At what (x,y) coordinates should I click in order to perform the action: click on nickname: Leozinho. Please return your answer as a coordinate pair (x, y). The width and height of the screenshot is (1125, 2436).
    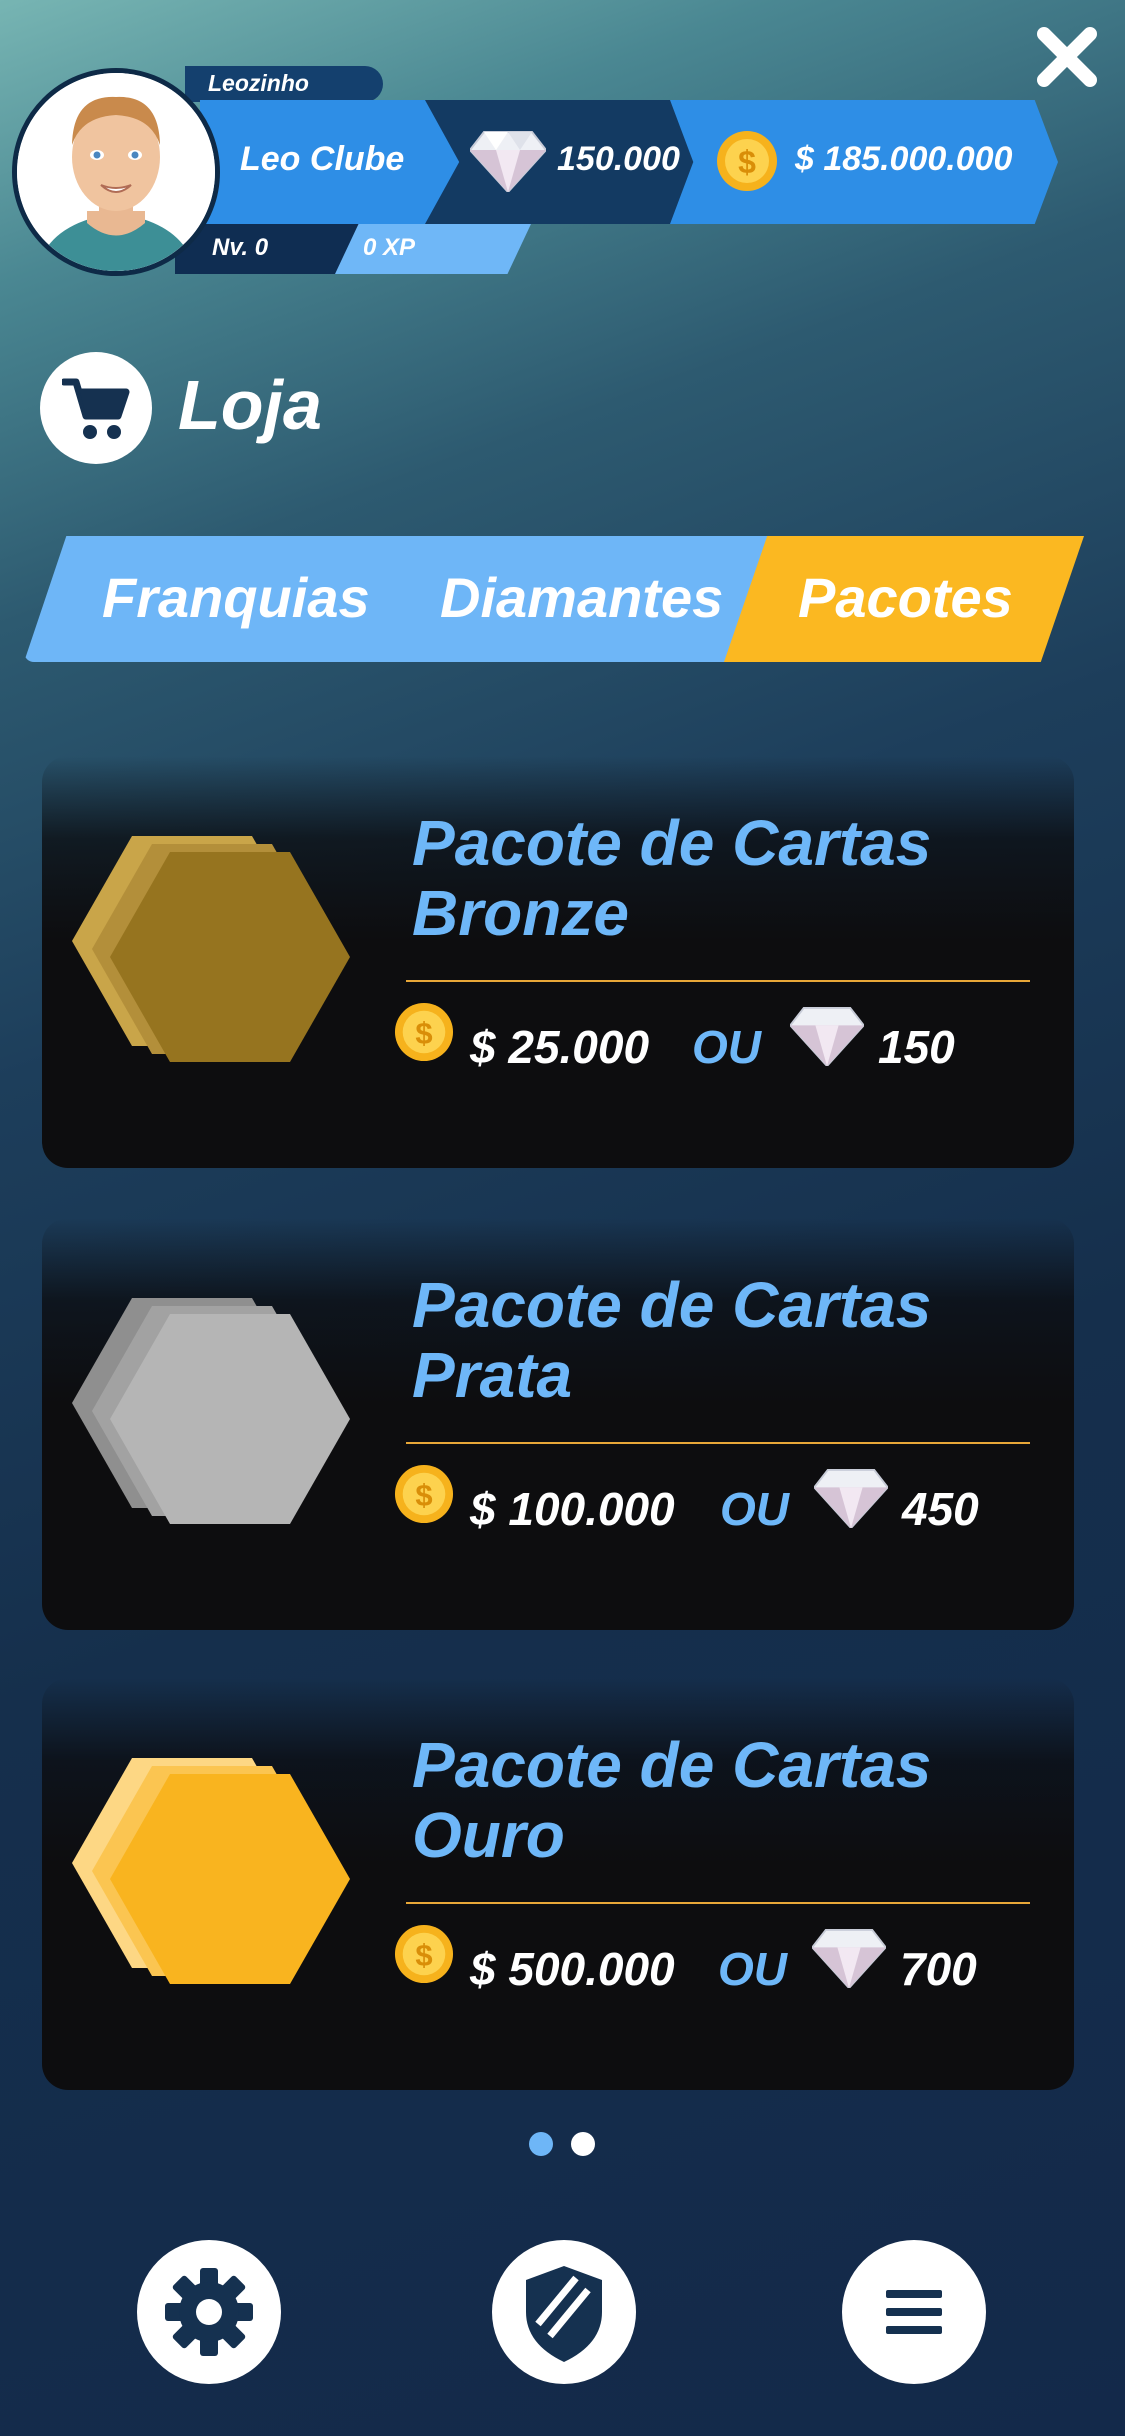
    Looking at the image, I should click on (258, 83).